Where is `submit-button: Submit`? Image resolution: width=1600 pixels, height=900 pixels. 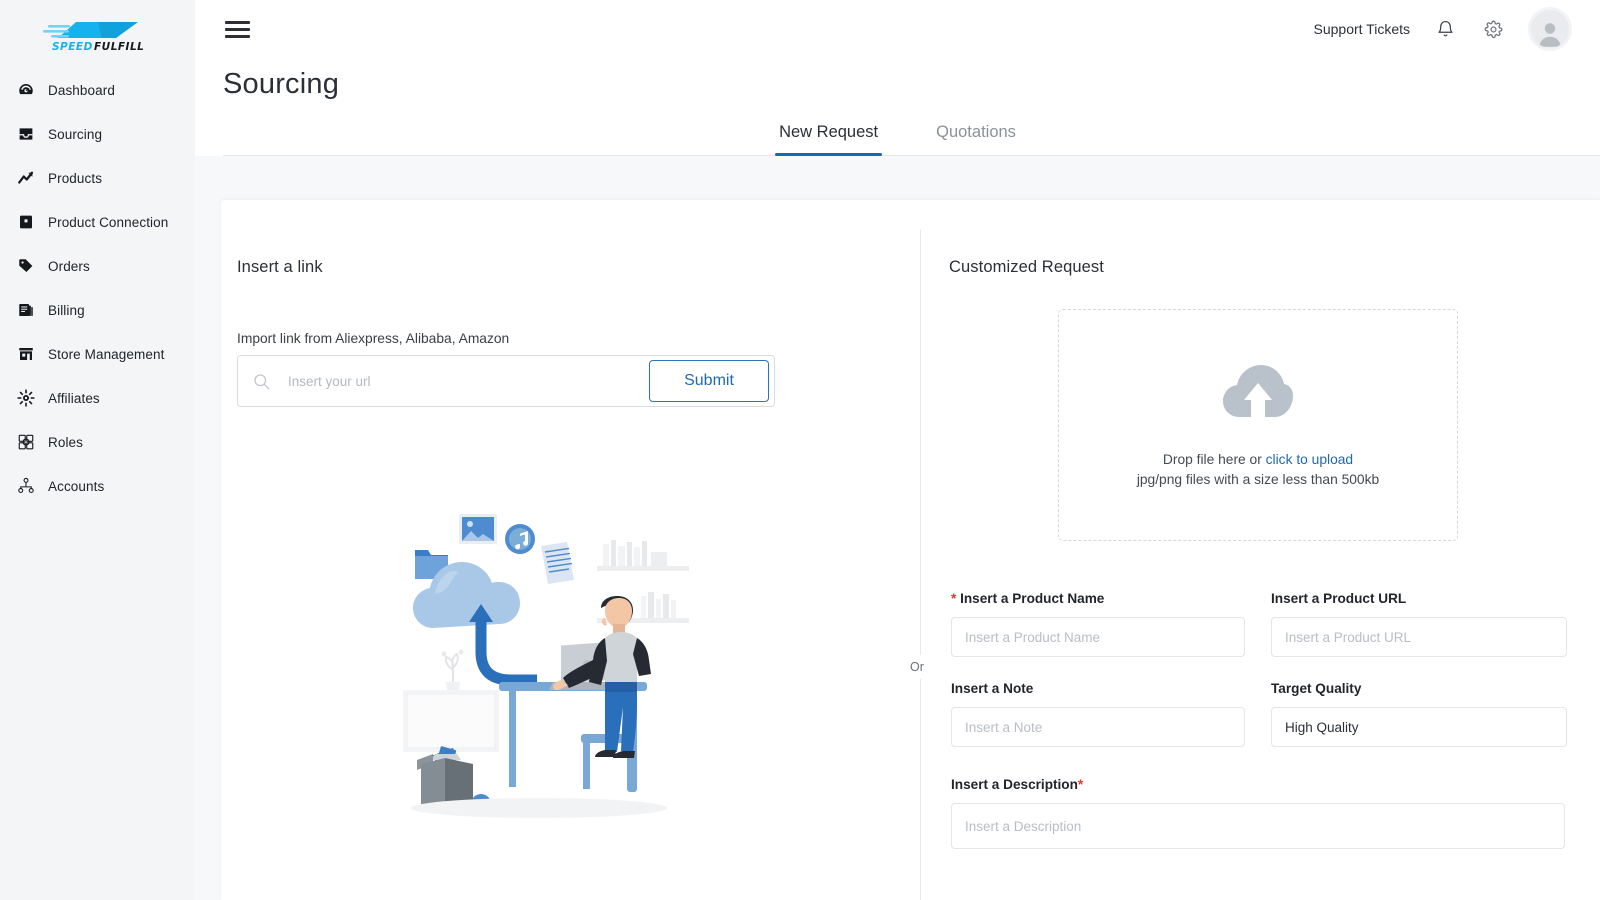 submit-button: Submit is located at coordinates (709, 381).